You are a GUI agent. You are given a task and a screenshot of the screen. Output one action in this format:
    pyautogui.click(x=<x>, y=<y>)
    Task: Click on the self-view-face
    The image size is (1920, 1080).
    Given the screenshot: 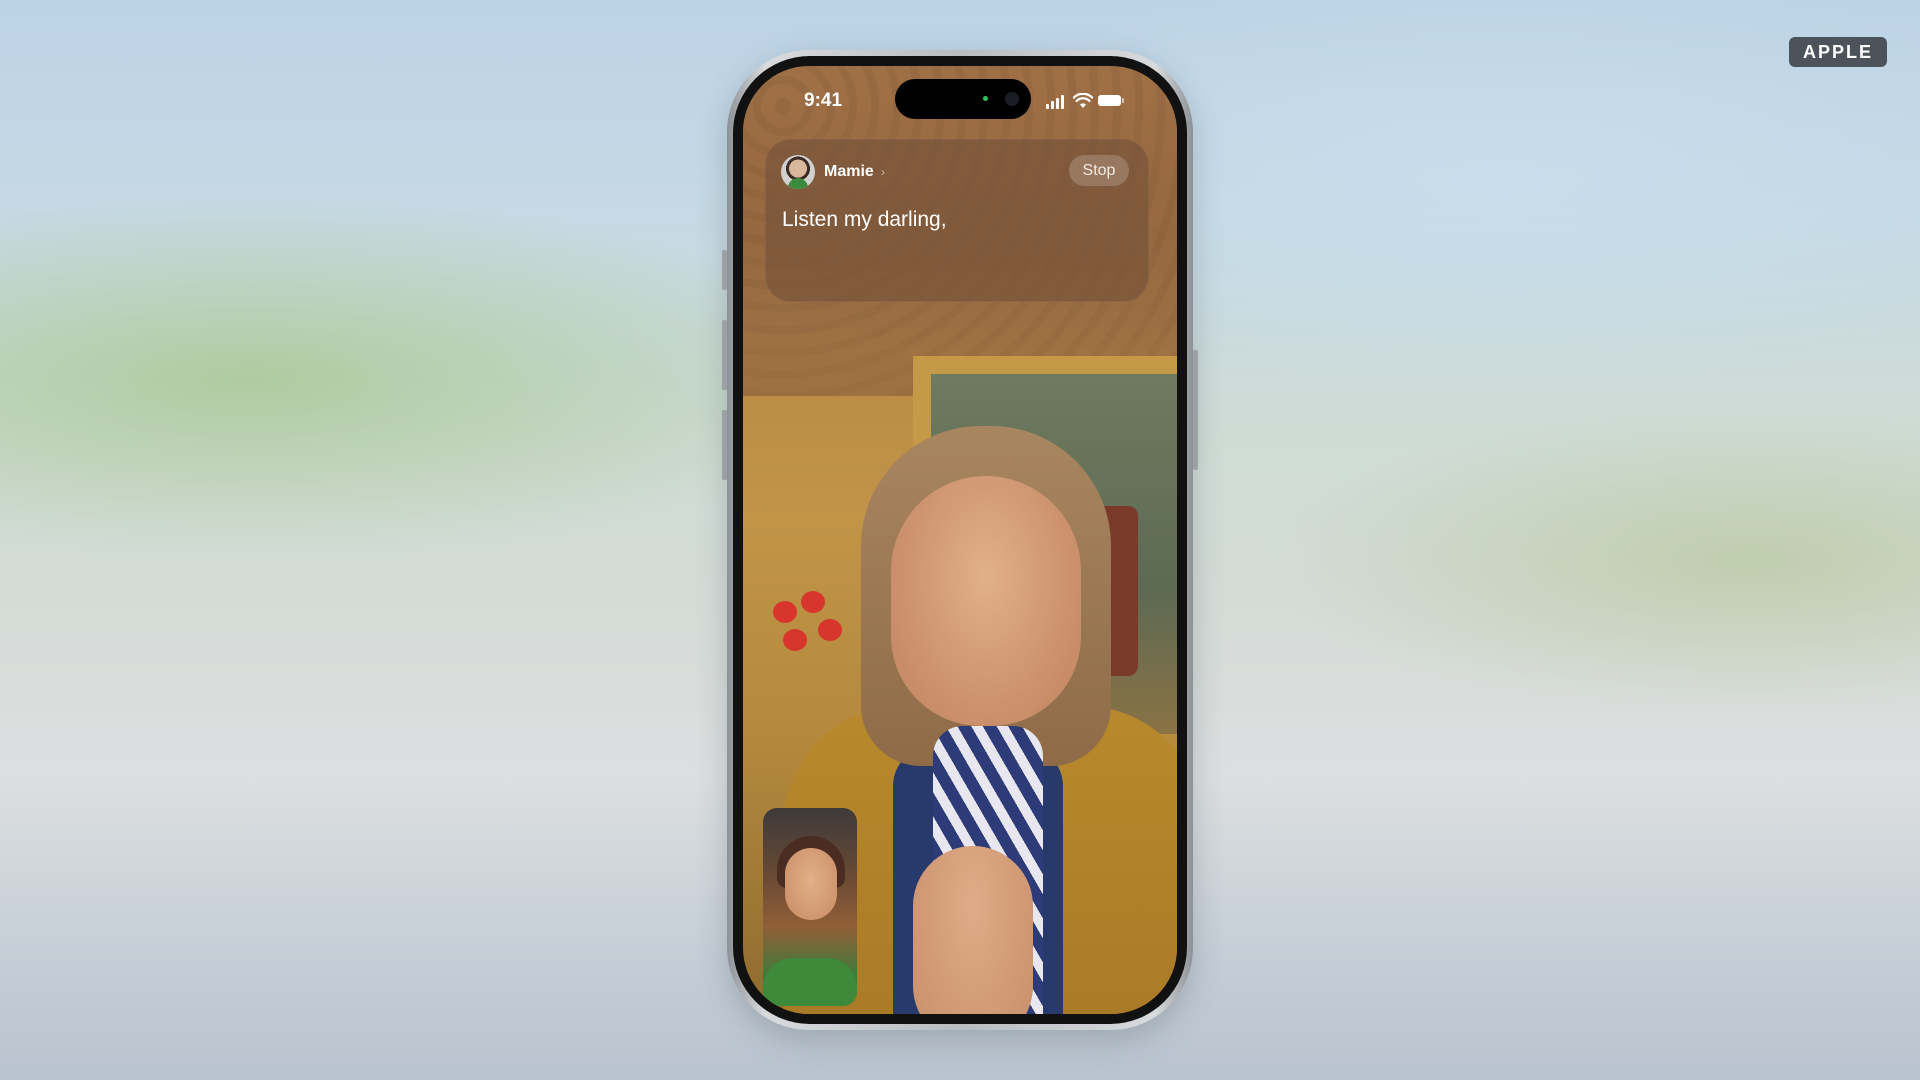 What is the action you would take?
    pyautogui.click(x=811, y=884)
    